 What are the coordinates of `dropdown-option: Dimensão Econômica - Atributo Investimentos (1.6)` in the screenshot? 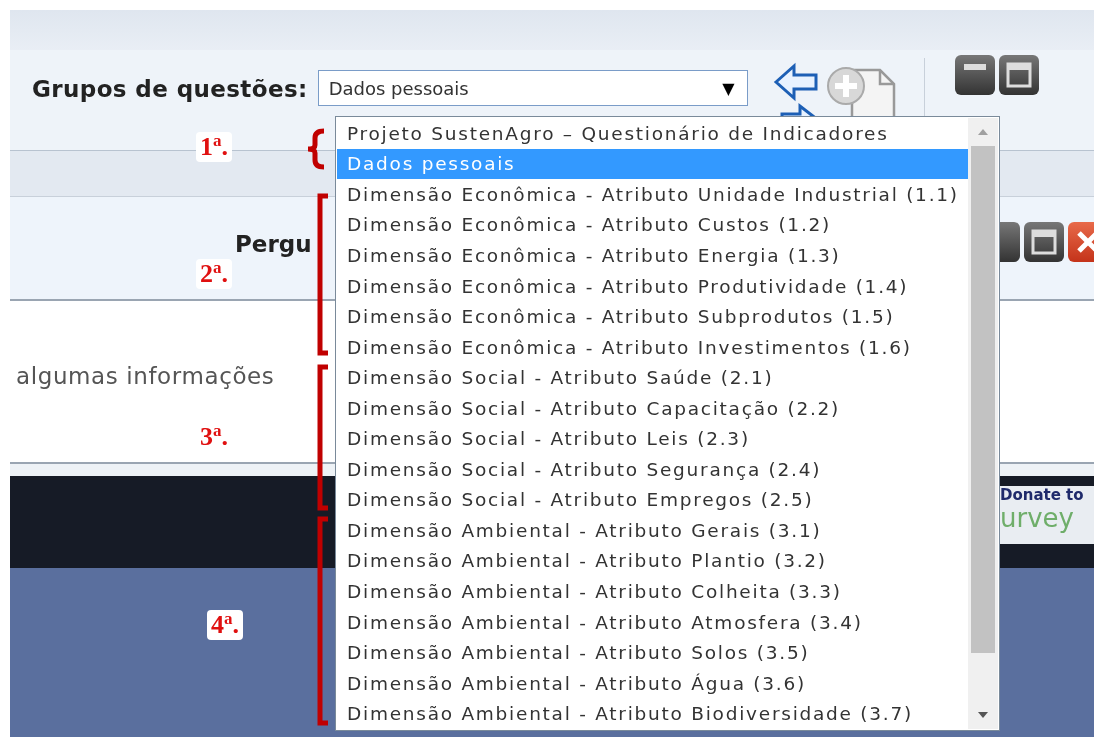 It's located at (652, 347).